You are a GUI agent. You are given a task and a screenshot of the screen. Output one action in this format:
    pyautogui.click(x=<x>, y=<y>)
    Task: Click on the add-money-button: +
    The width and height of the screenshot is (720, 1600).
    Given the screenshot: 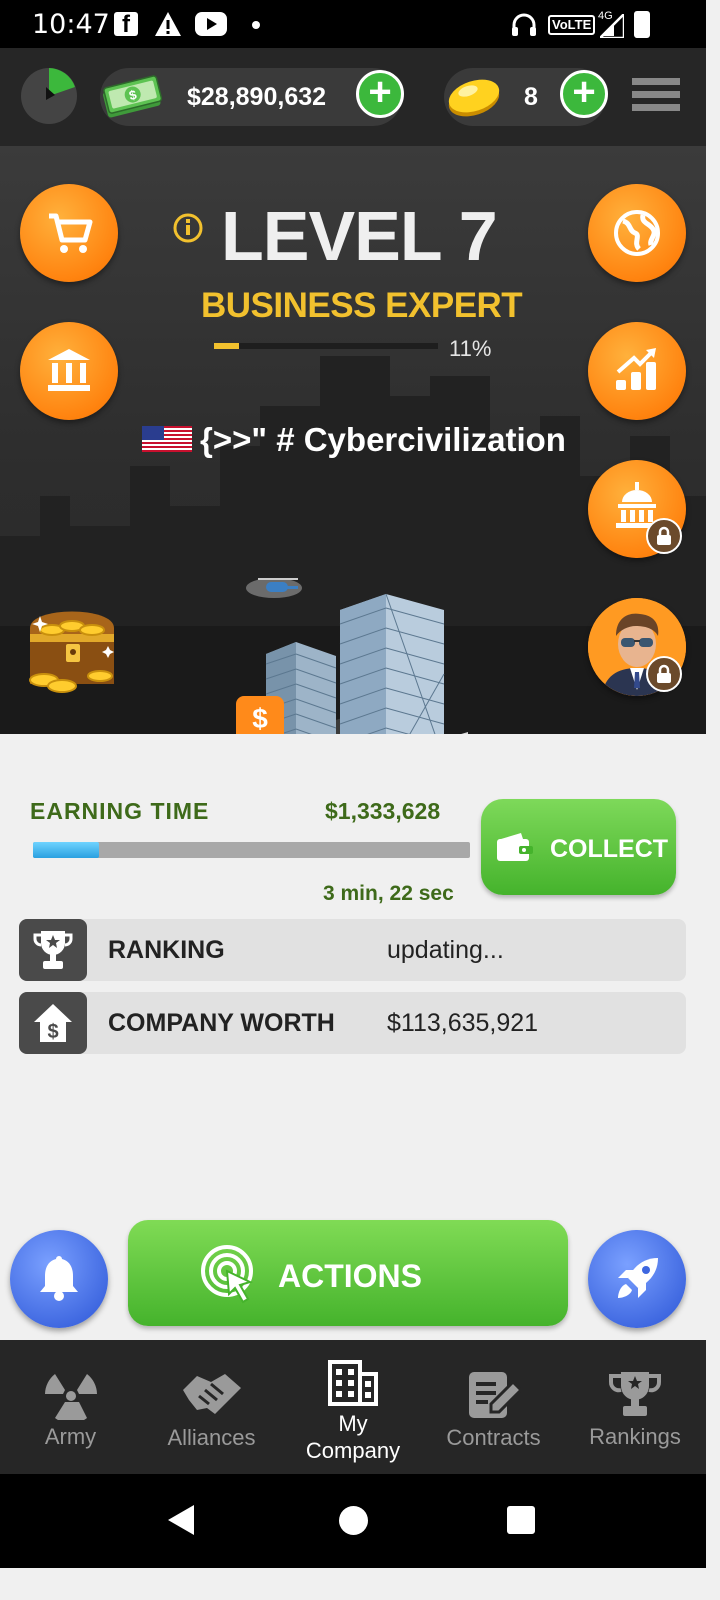 What is the action you would take?
    pyautogui.click(x=380, y=94)
    